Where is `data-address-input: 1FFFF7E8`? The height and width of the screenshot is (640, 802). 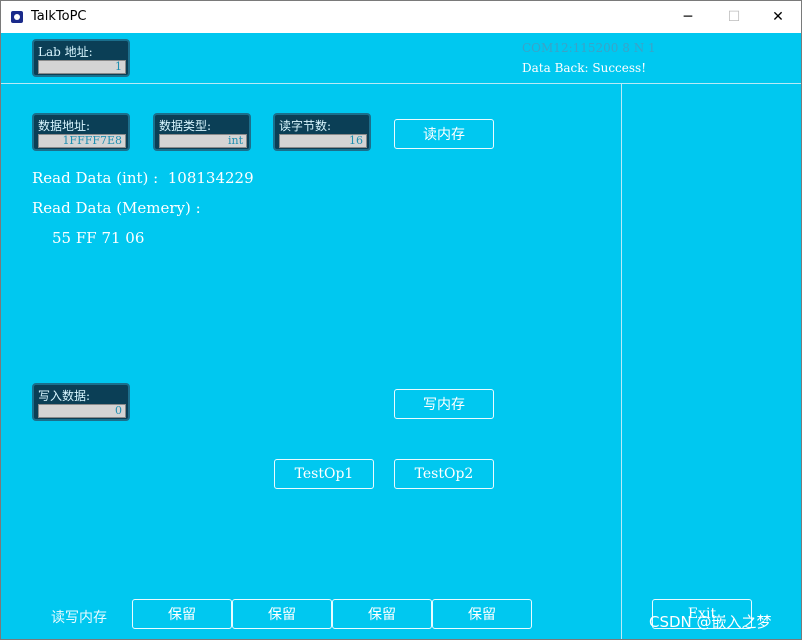
data-address-input: 1FFFF7E8 is located at coordinates (82, 141).